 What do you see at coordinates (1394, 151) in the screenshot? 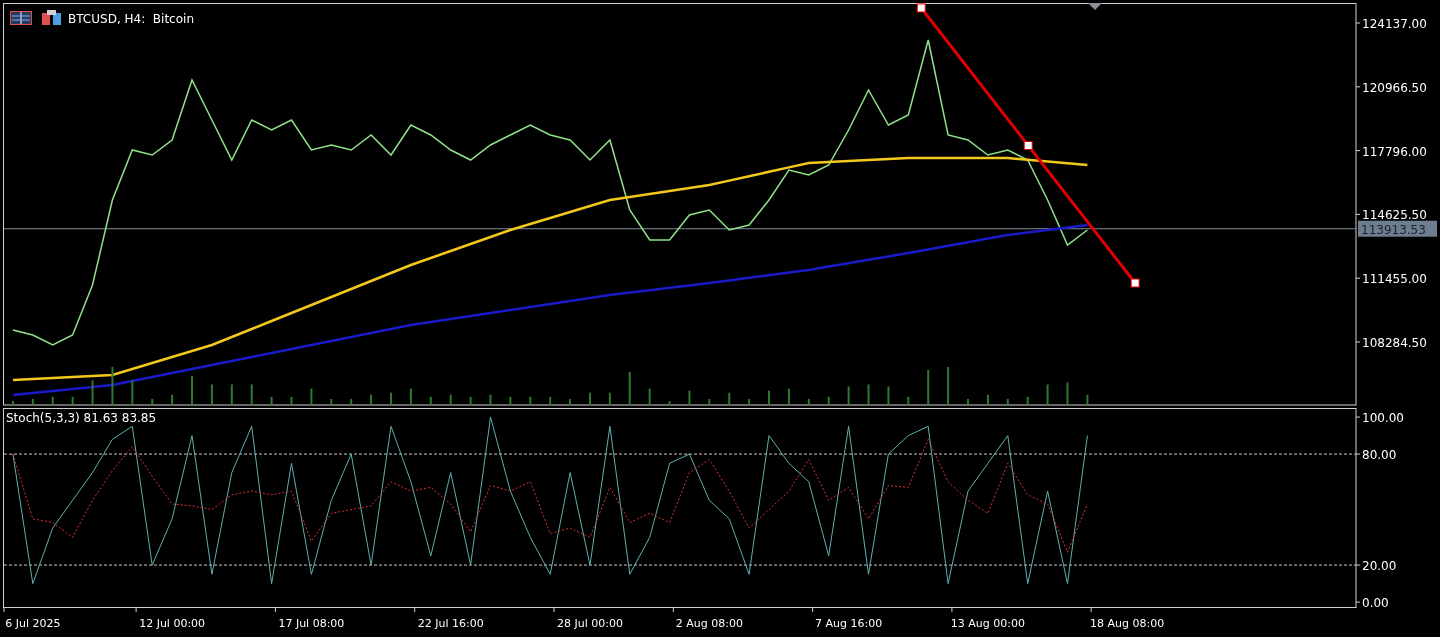
I see `price-axis-label: 117796.00` at bounding box center [1394, 151].